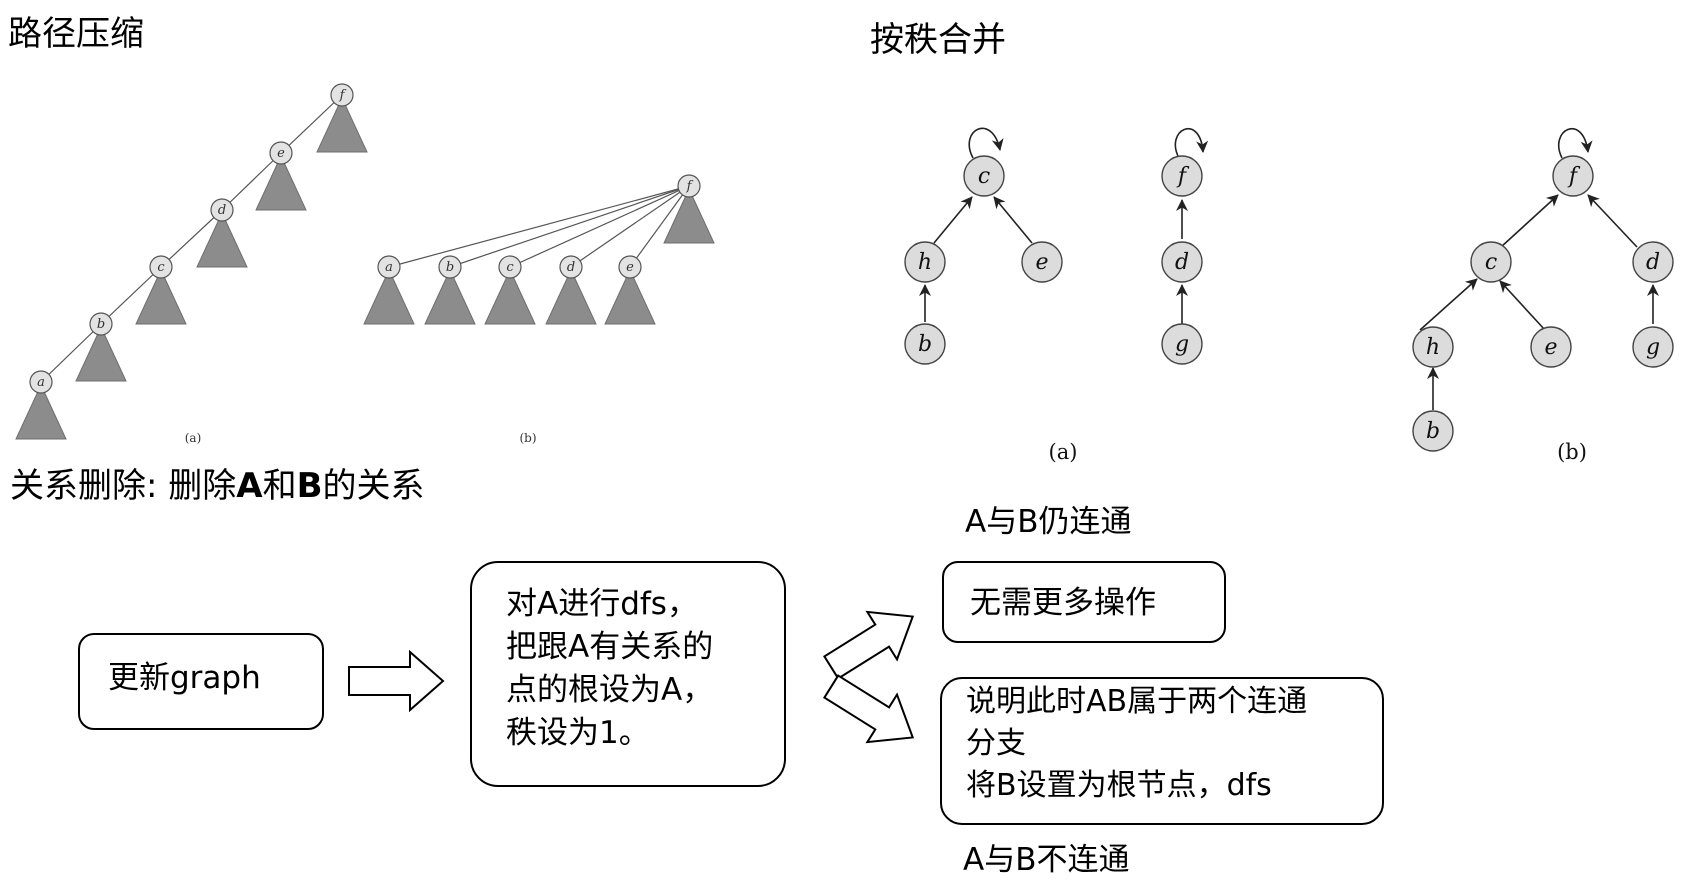  What do you see at coordinates (1048, 522) in the screenshot?
I see `connected-label: A与B仍连通` at bounding box center [1048, 522].